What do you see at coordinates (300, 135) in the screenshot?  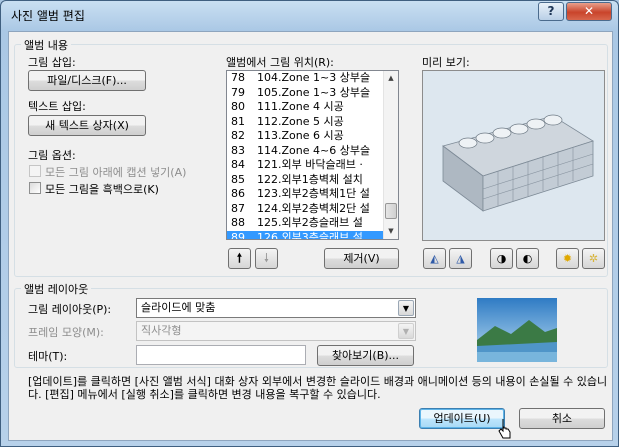 I see `list-item-text: 113.Zone 6 시공` at bounding box center [300, 135].